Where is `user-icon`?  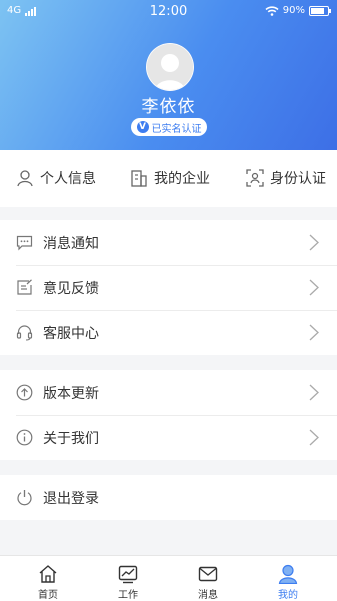
user-icon is located at coordinates (288, 574).